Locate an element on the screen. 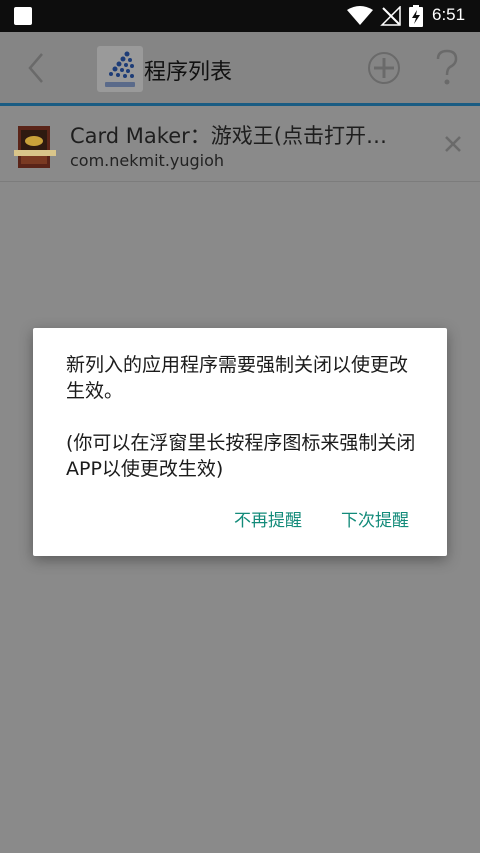 The height and width of the screenshot is (853, 480). add-icon is located at coordinates (384, 68).